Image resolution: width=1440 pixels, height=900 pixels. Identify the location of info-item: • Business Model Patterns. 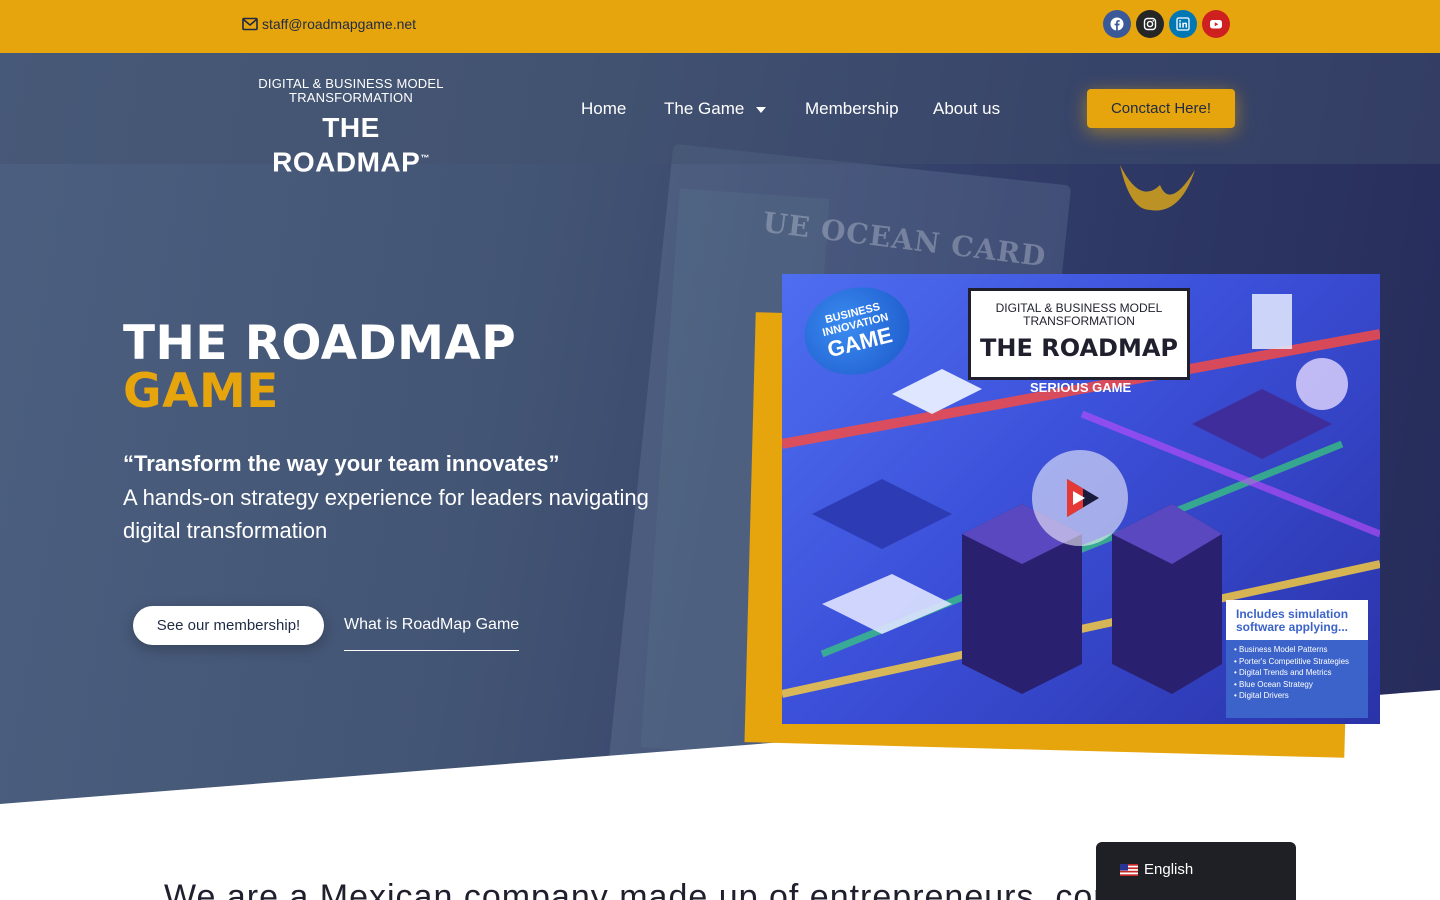
(1281, 649).